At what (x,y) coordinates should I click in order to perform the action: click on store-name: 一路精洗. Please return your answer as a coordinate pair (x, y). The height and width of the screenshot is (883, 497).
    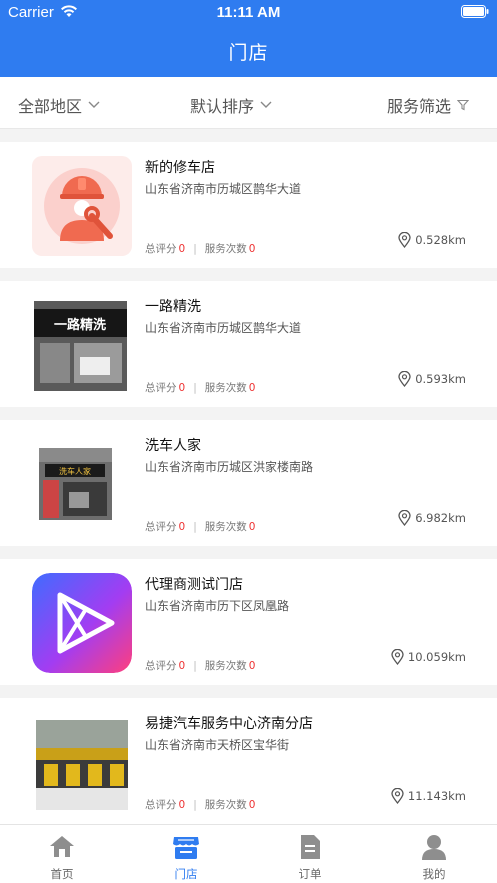
    Looking at the image, I should click on (173, 307).